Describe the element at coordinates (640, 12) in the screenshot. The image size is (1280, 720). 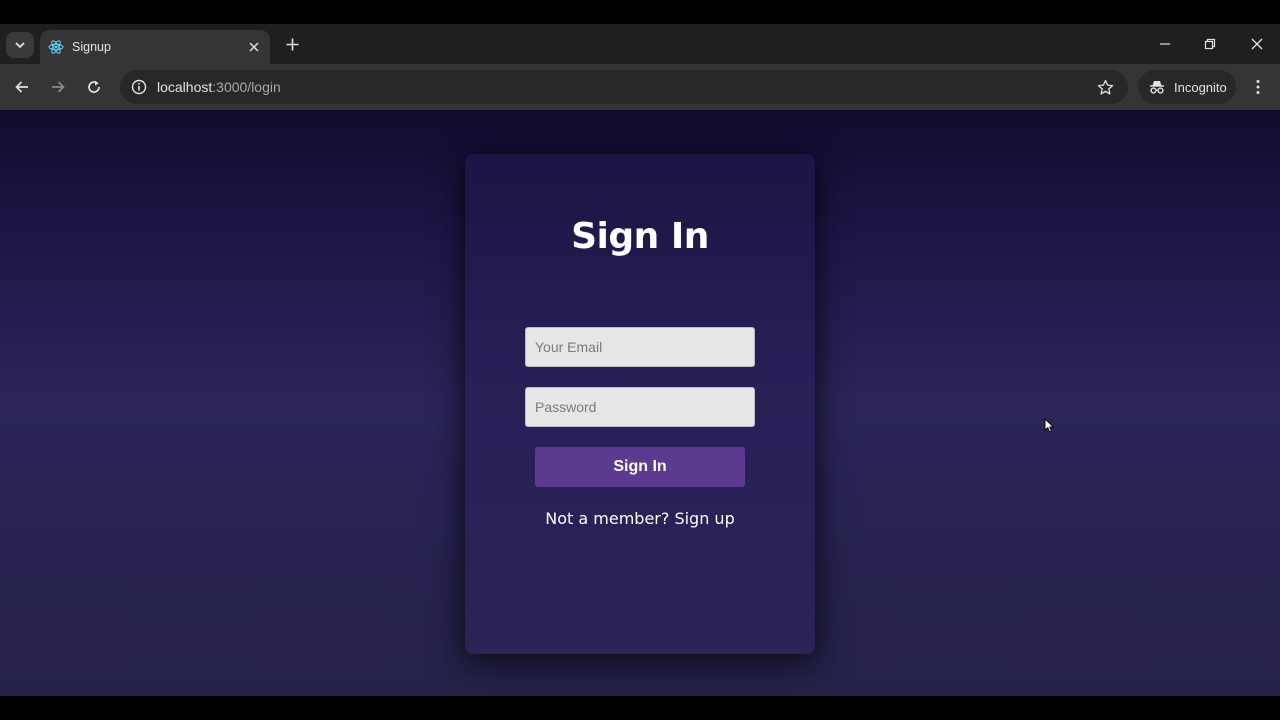
I see `screen-letterbox-top` at that location.